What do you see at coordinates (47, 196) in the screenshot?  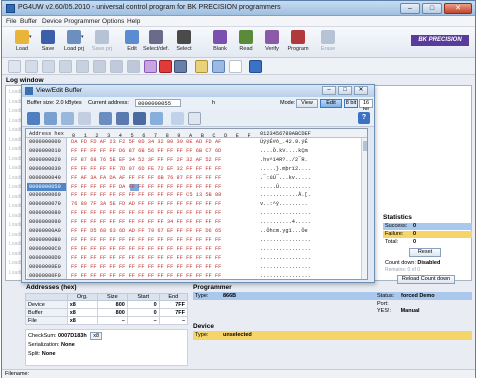 I see `hex-row-address: 0000000060` at bounding box center [47, 196].